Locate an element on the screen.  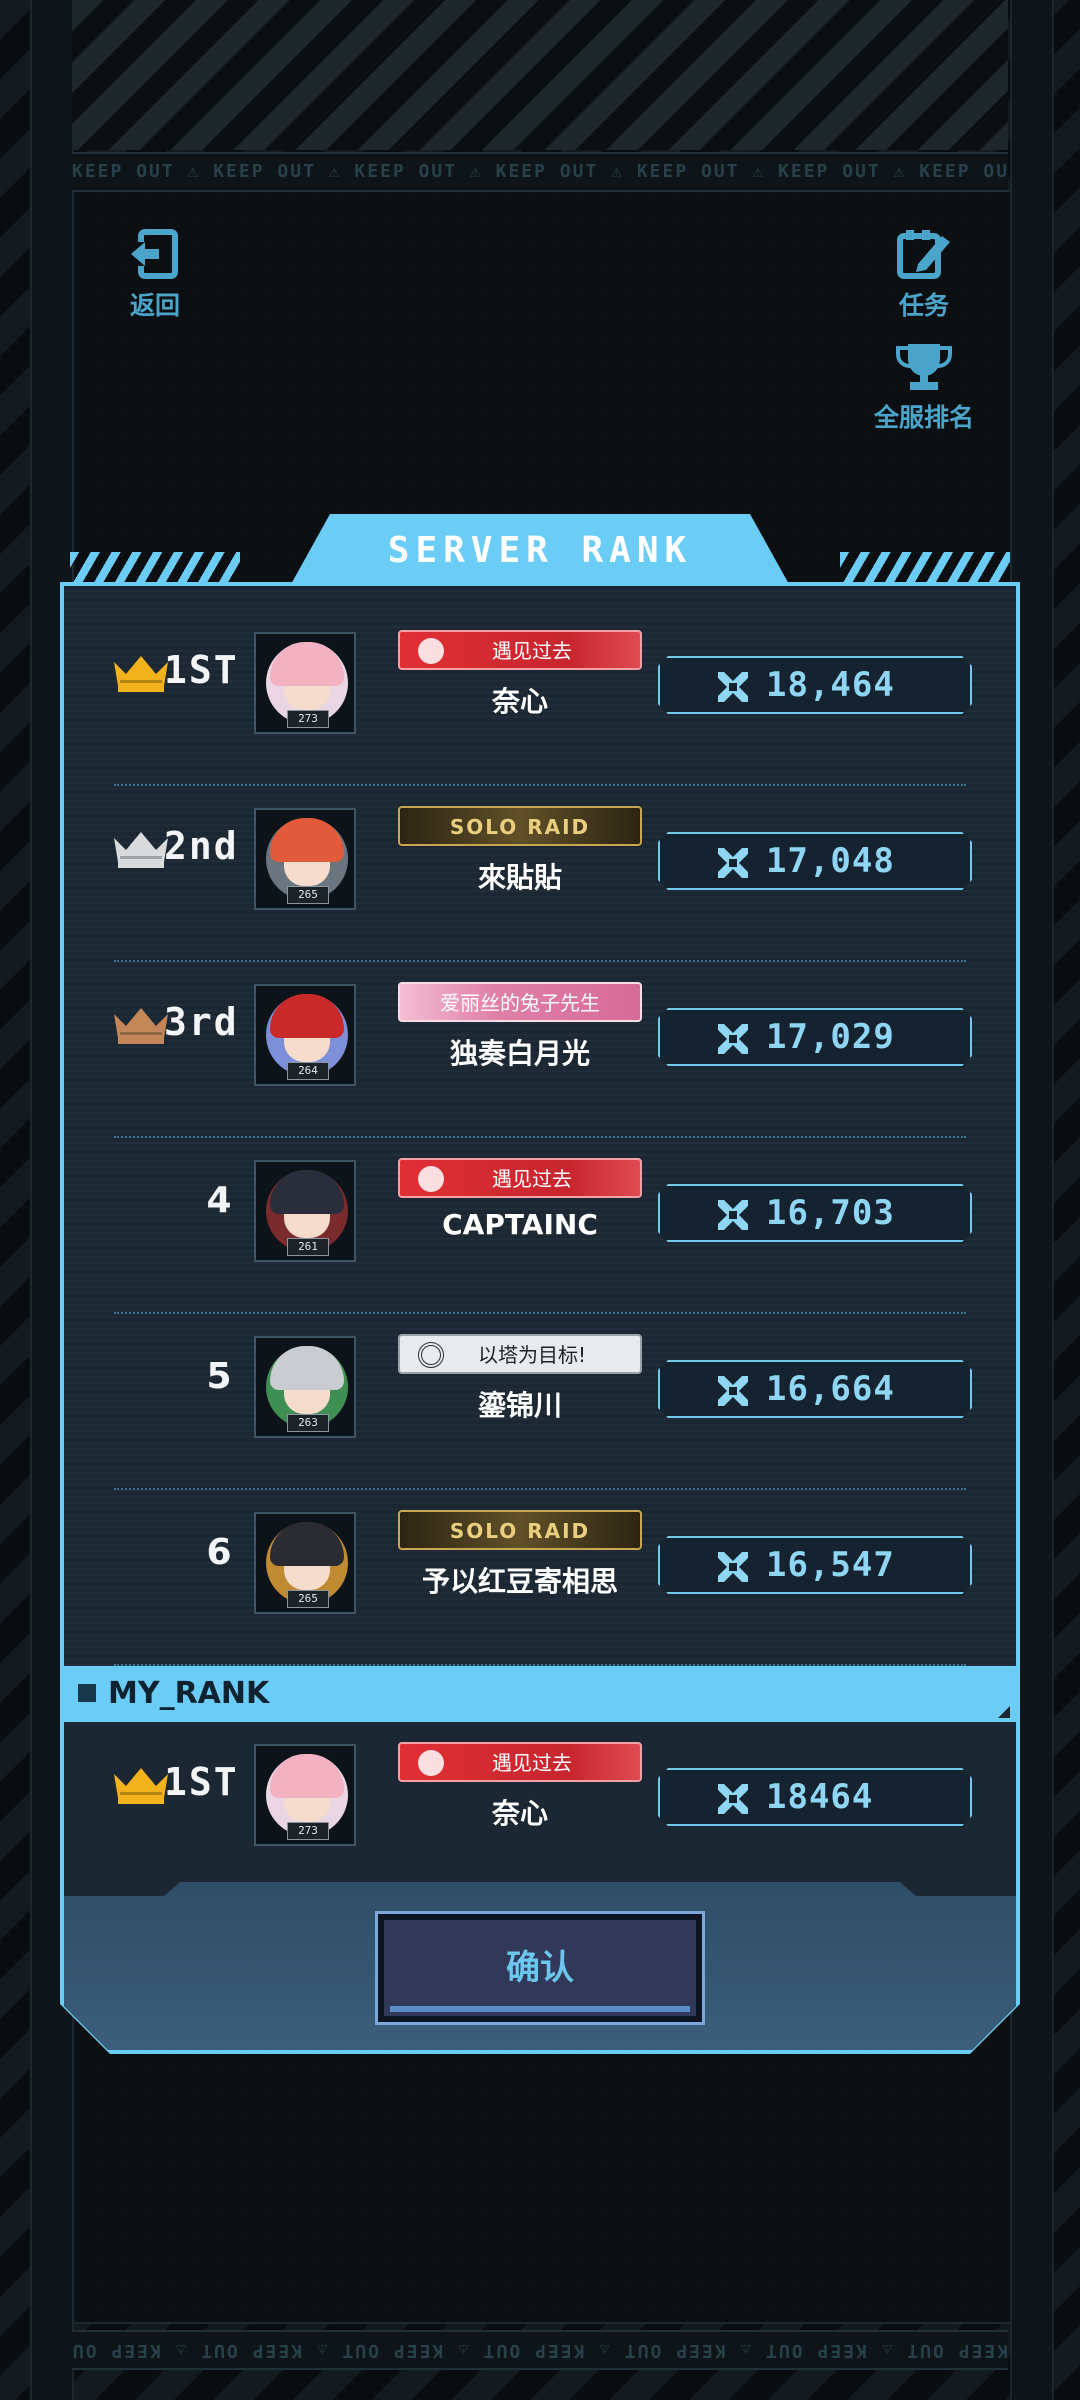
score-value: 18464 is located at coordinates (820, 1797).